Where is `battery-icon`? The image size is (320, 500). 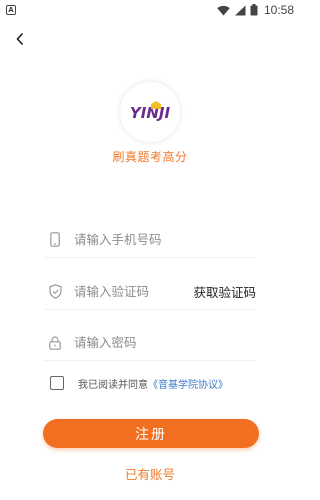
battery-icon is located at coordinates (254, 10).